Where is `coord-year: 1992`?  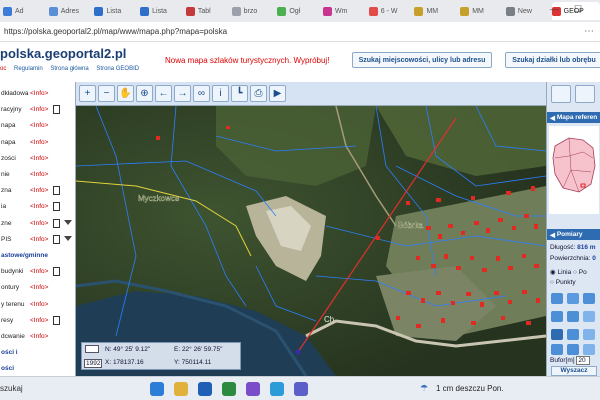
coord-year: 1992 is located at coordinates (93, 363).